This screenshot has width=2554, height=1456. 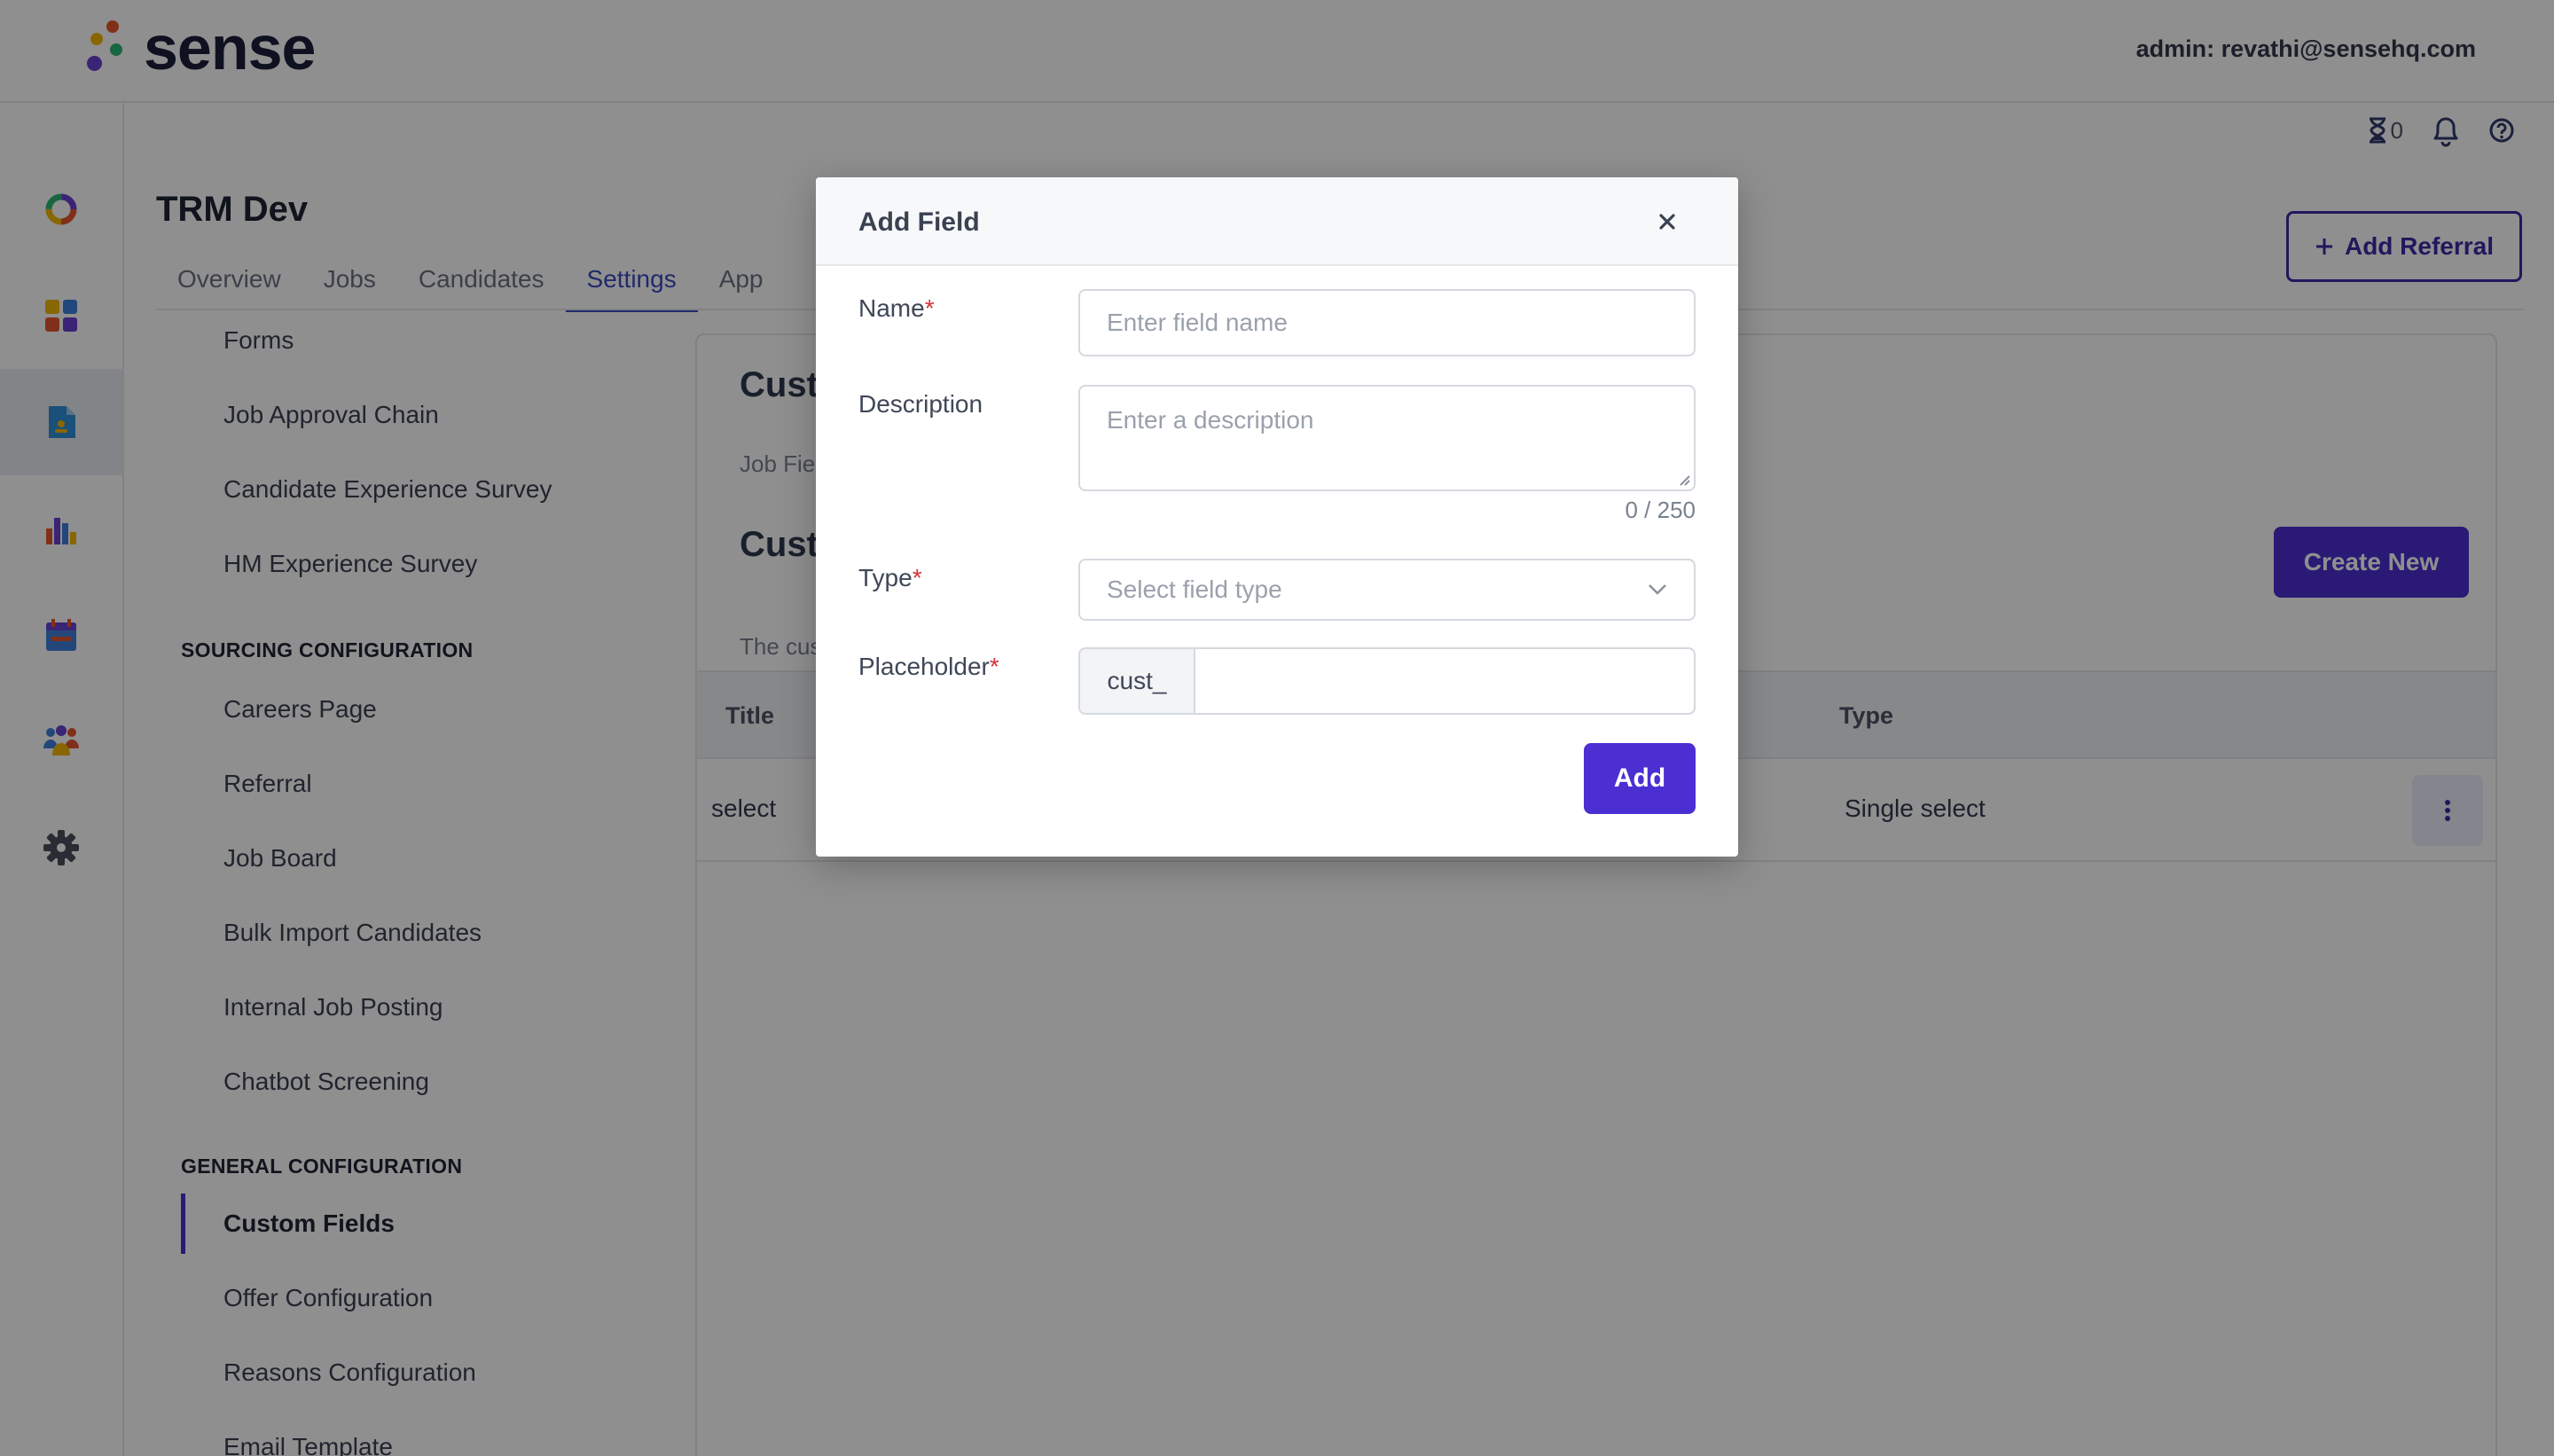 What do you see at coordinates (928, 666) in the screenshot?
I see `placeholder-label: Placeholder*` at bounding box center [928, 666].